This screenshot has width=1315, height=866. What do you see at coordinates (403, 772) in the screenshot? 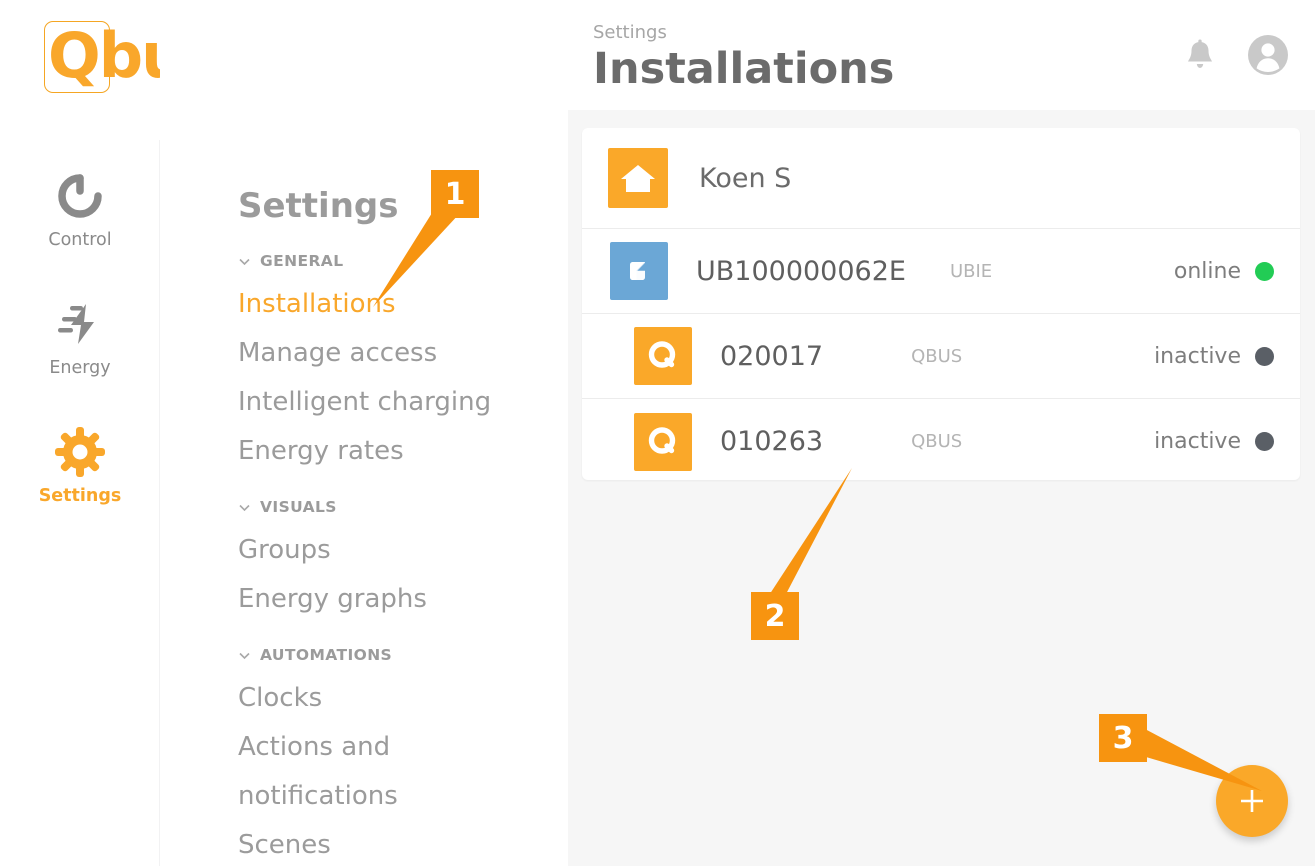
I see `menu-item-actions-and-notifications: Actions and notifications` at bounding box center [403, 772].